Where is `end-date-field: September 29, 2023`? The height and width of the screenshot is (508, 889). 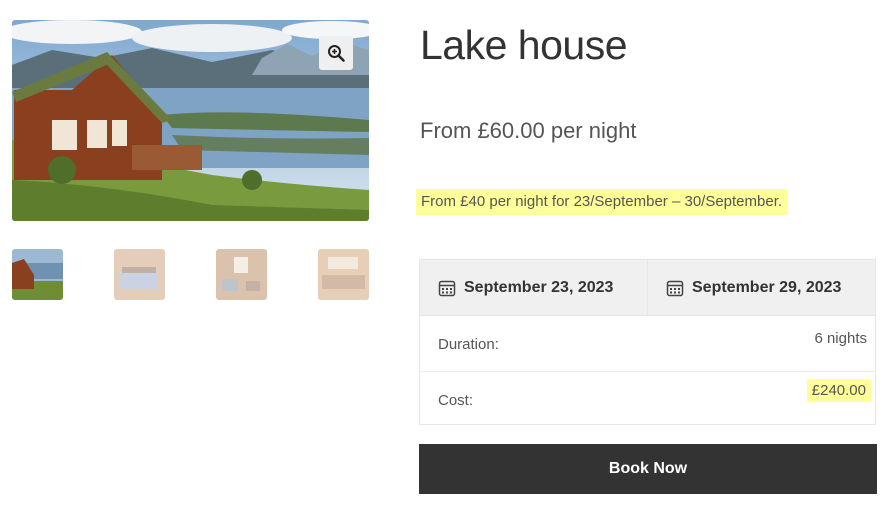 end-date-field: September 29, 2023 is located at coordinates (761, 287).